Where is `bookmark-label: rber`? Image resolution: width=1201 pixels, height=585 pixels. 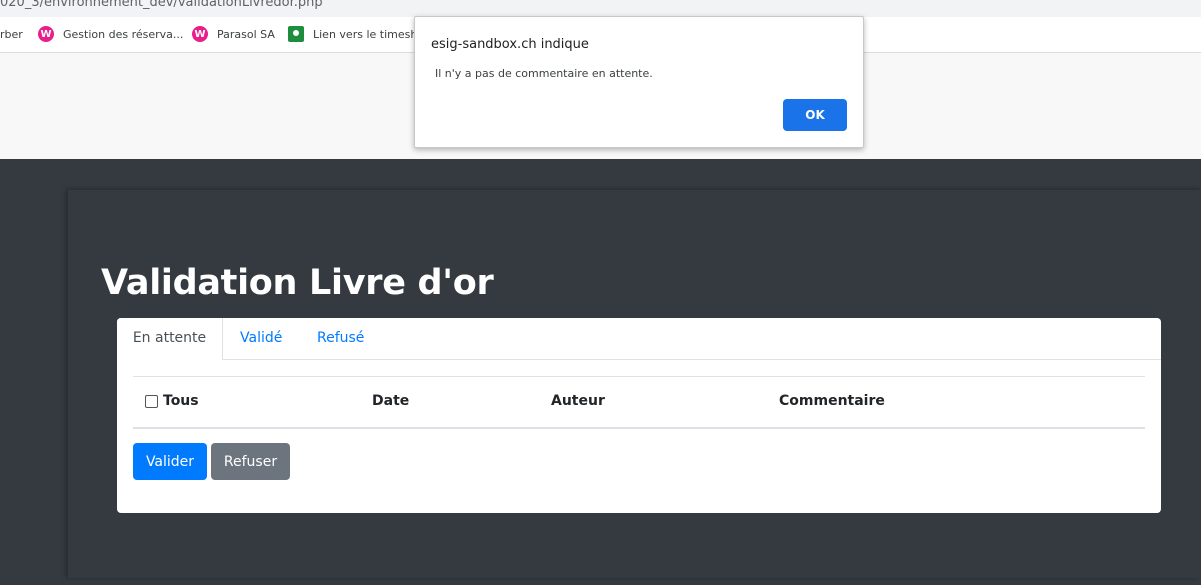 bookmark-label: rber is located at coordinates (11, 34).